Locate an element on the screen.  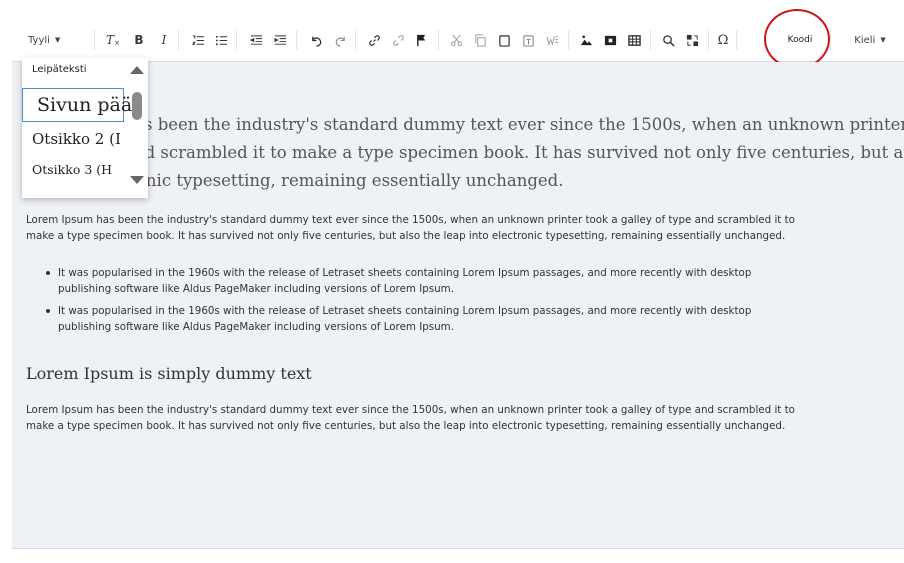
outdent-button is located at coordinates (256, 40).